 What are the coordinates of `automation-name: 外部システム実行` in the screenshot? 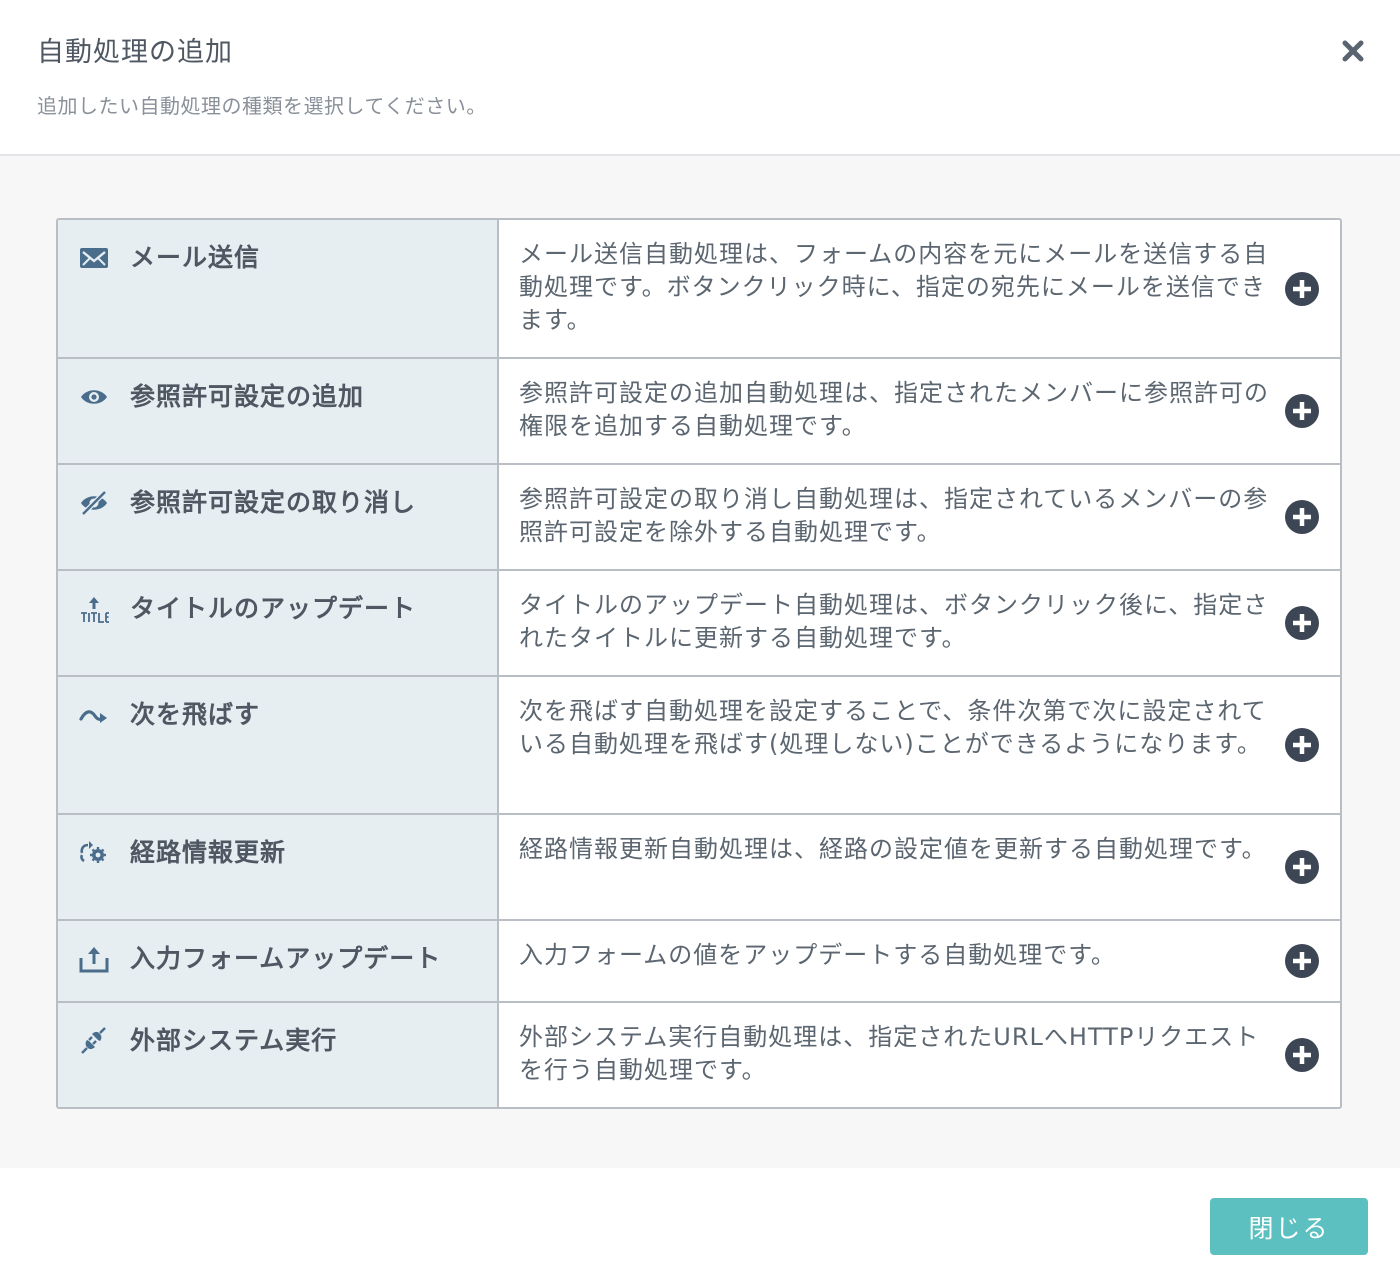 It's located at (234, 1040).